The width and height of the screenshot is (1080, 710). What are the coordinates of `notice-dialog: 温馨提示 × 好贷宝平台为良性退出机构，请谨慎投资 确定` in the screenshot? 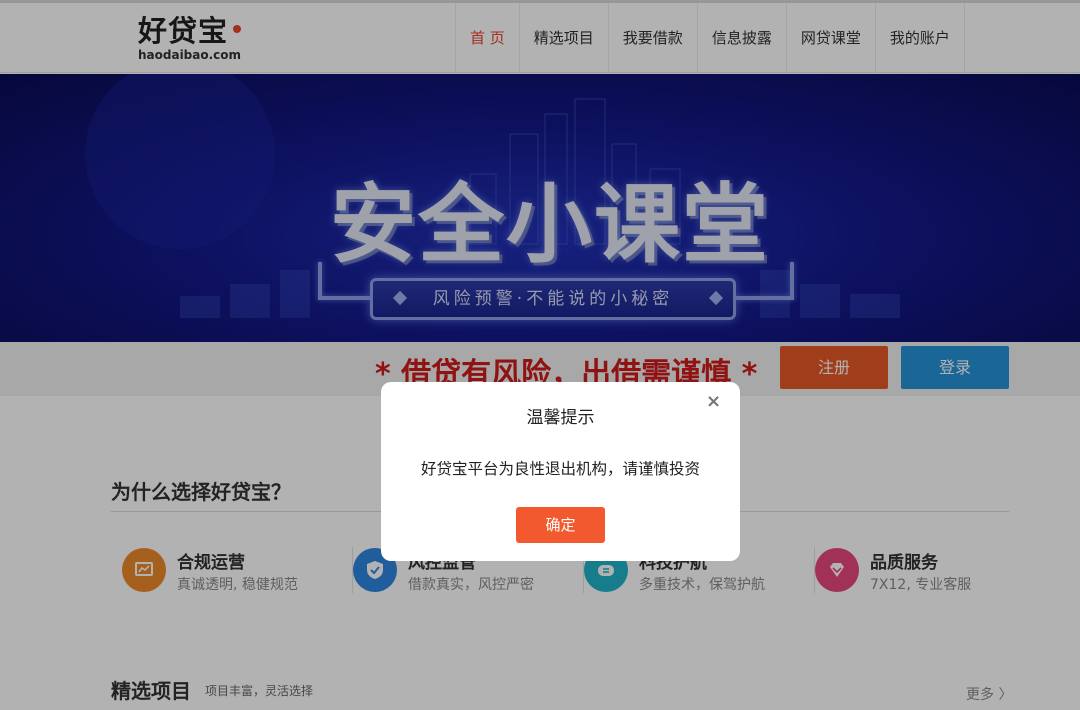 It's located at (560, 471).